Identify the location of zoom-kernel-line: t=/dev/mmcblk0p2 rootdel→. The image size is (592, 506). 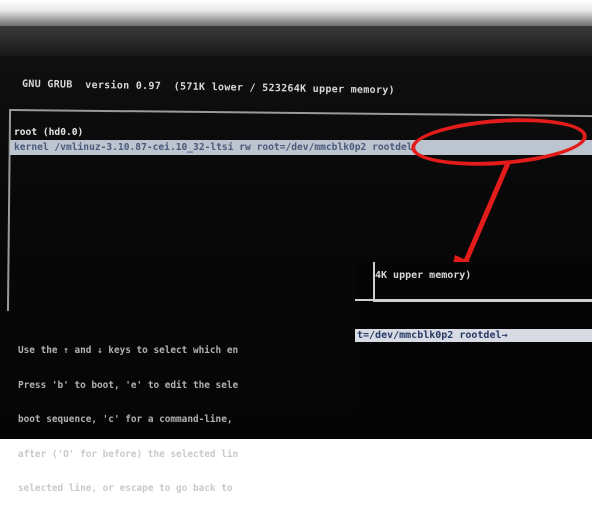
(473, 335).